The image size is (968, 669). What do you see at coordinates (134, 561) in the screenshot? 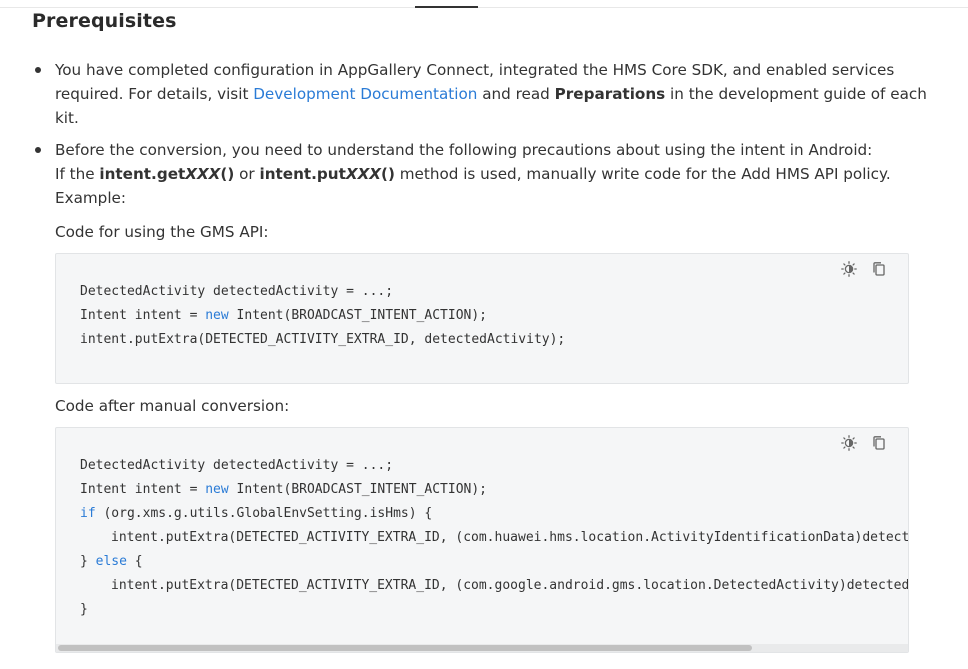
I see `code-line: {` at bounding box center [134, 561].